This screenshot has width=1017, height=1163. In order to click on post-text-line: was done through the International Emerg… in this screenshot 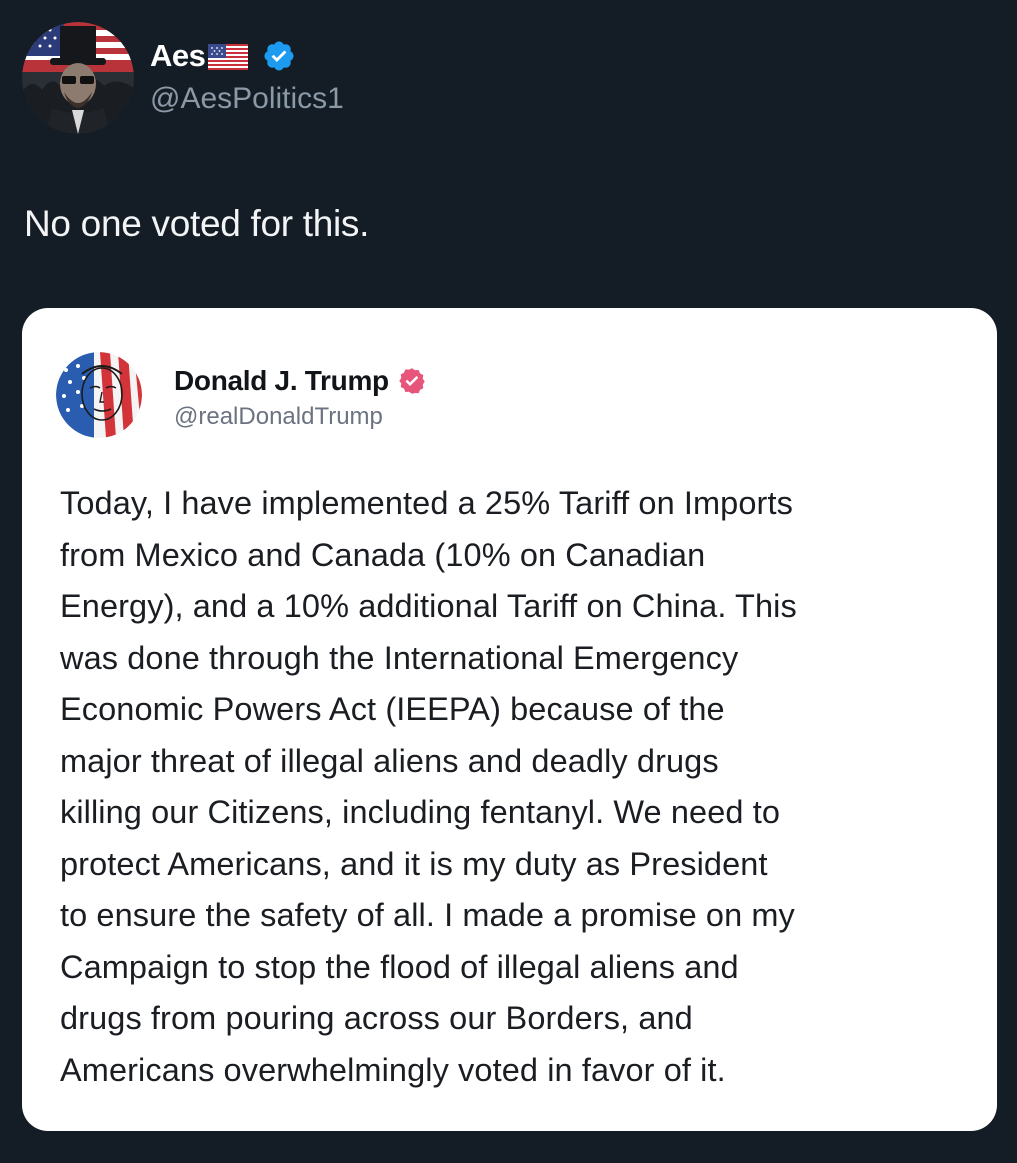, I will do `click(399, 657)`.